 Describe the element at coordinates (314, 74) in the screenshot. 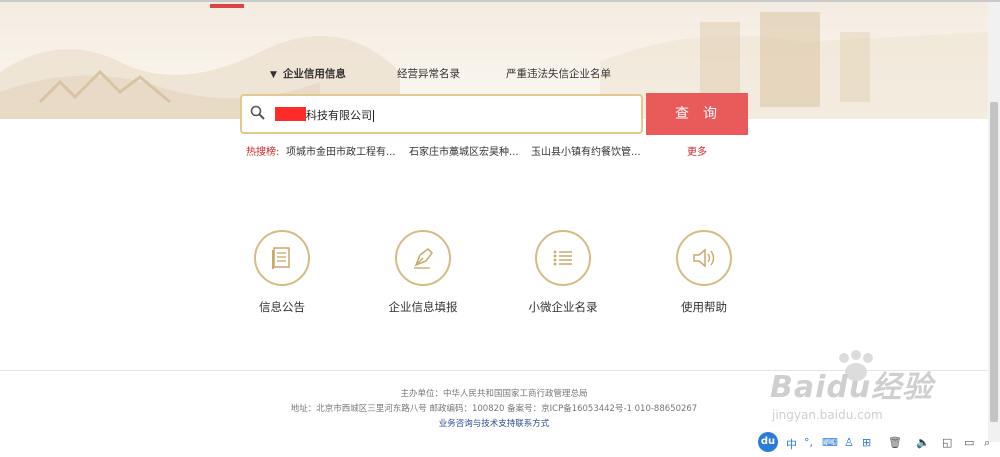

I see `tab-label: 企业信用信息` at that location.